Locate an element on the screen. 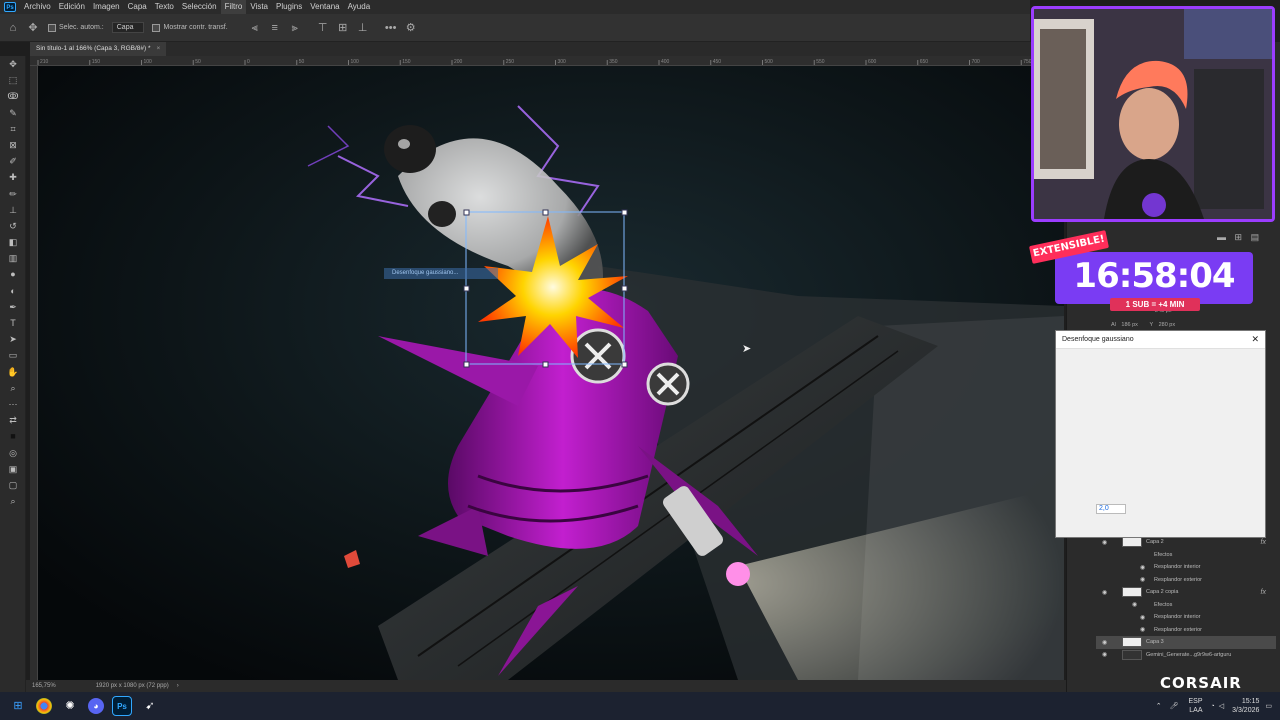 The image size is (1280, 720). clone-stamp-icon: ⊥ is located at coordinates (13, 210).